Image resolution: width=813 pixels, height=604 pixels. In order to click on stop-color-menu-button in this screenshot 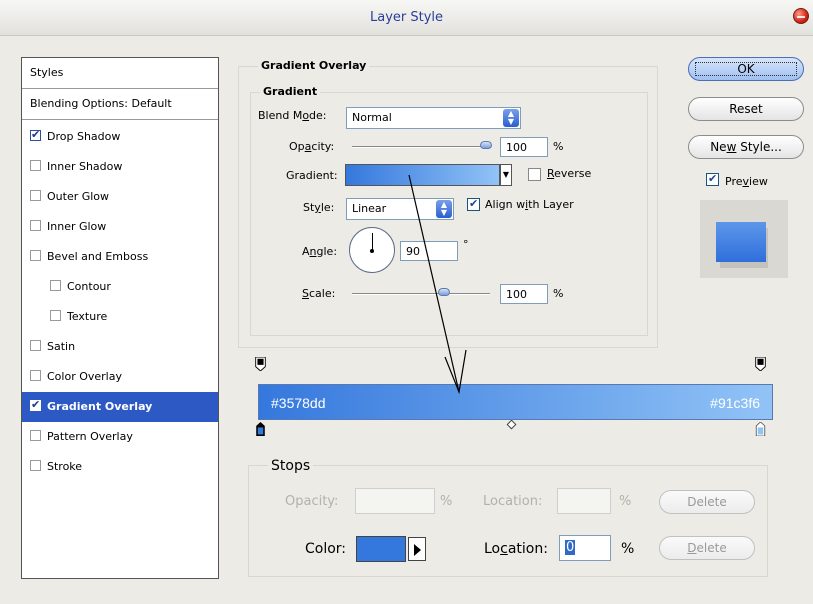, I will do `click(417, 549)`.